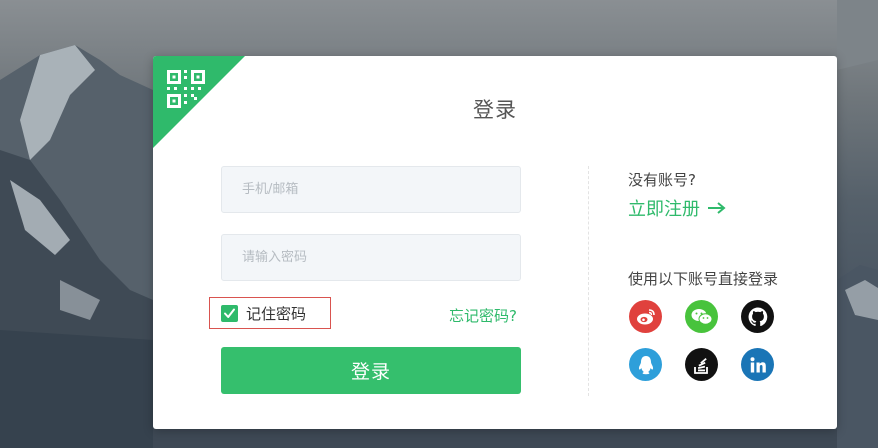  Describe the element at coordinates (703, 279) in the screenshot. I see `social-login-title: 使用以下账号直接登录` at that location.